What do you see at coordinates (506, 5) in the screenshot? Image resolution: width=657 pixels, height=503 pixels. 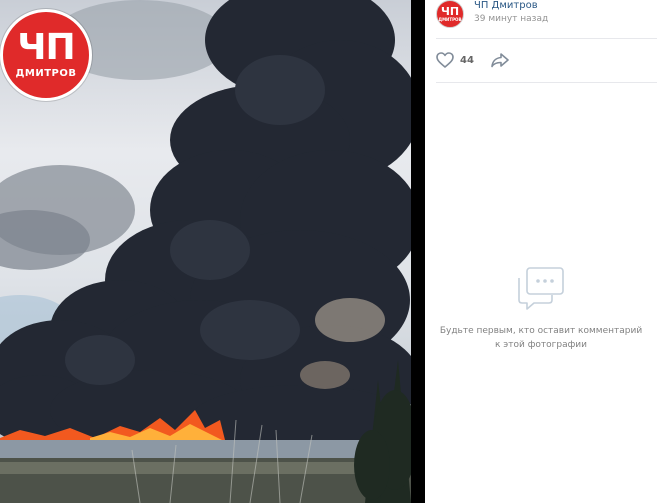 I see `author-link: ЧП Дмитров` at bounding box center [506, 5].